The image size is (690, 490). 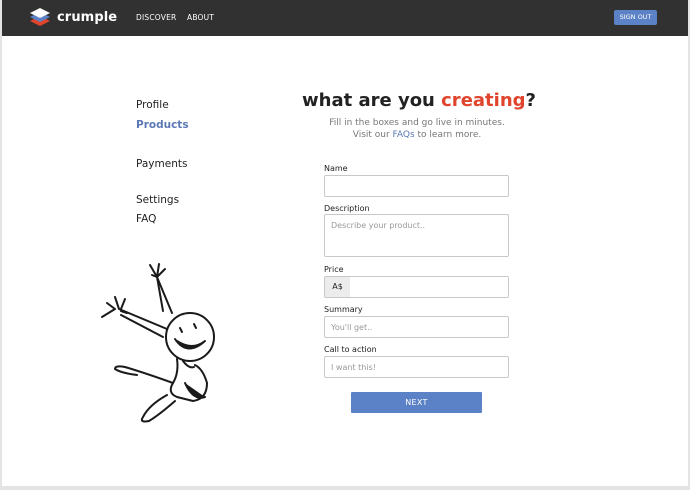 What do you see at coordinates (483, 100) in the screenshot?
I see `title-accent: creating` at bounding box center [483, 100].